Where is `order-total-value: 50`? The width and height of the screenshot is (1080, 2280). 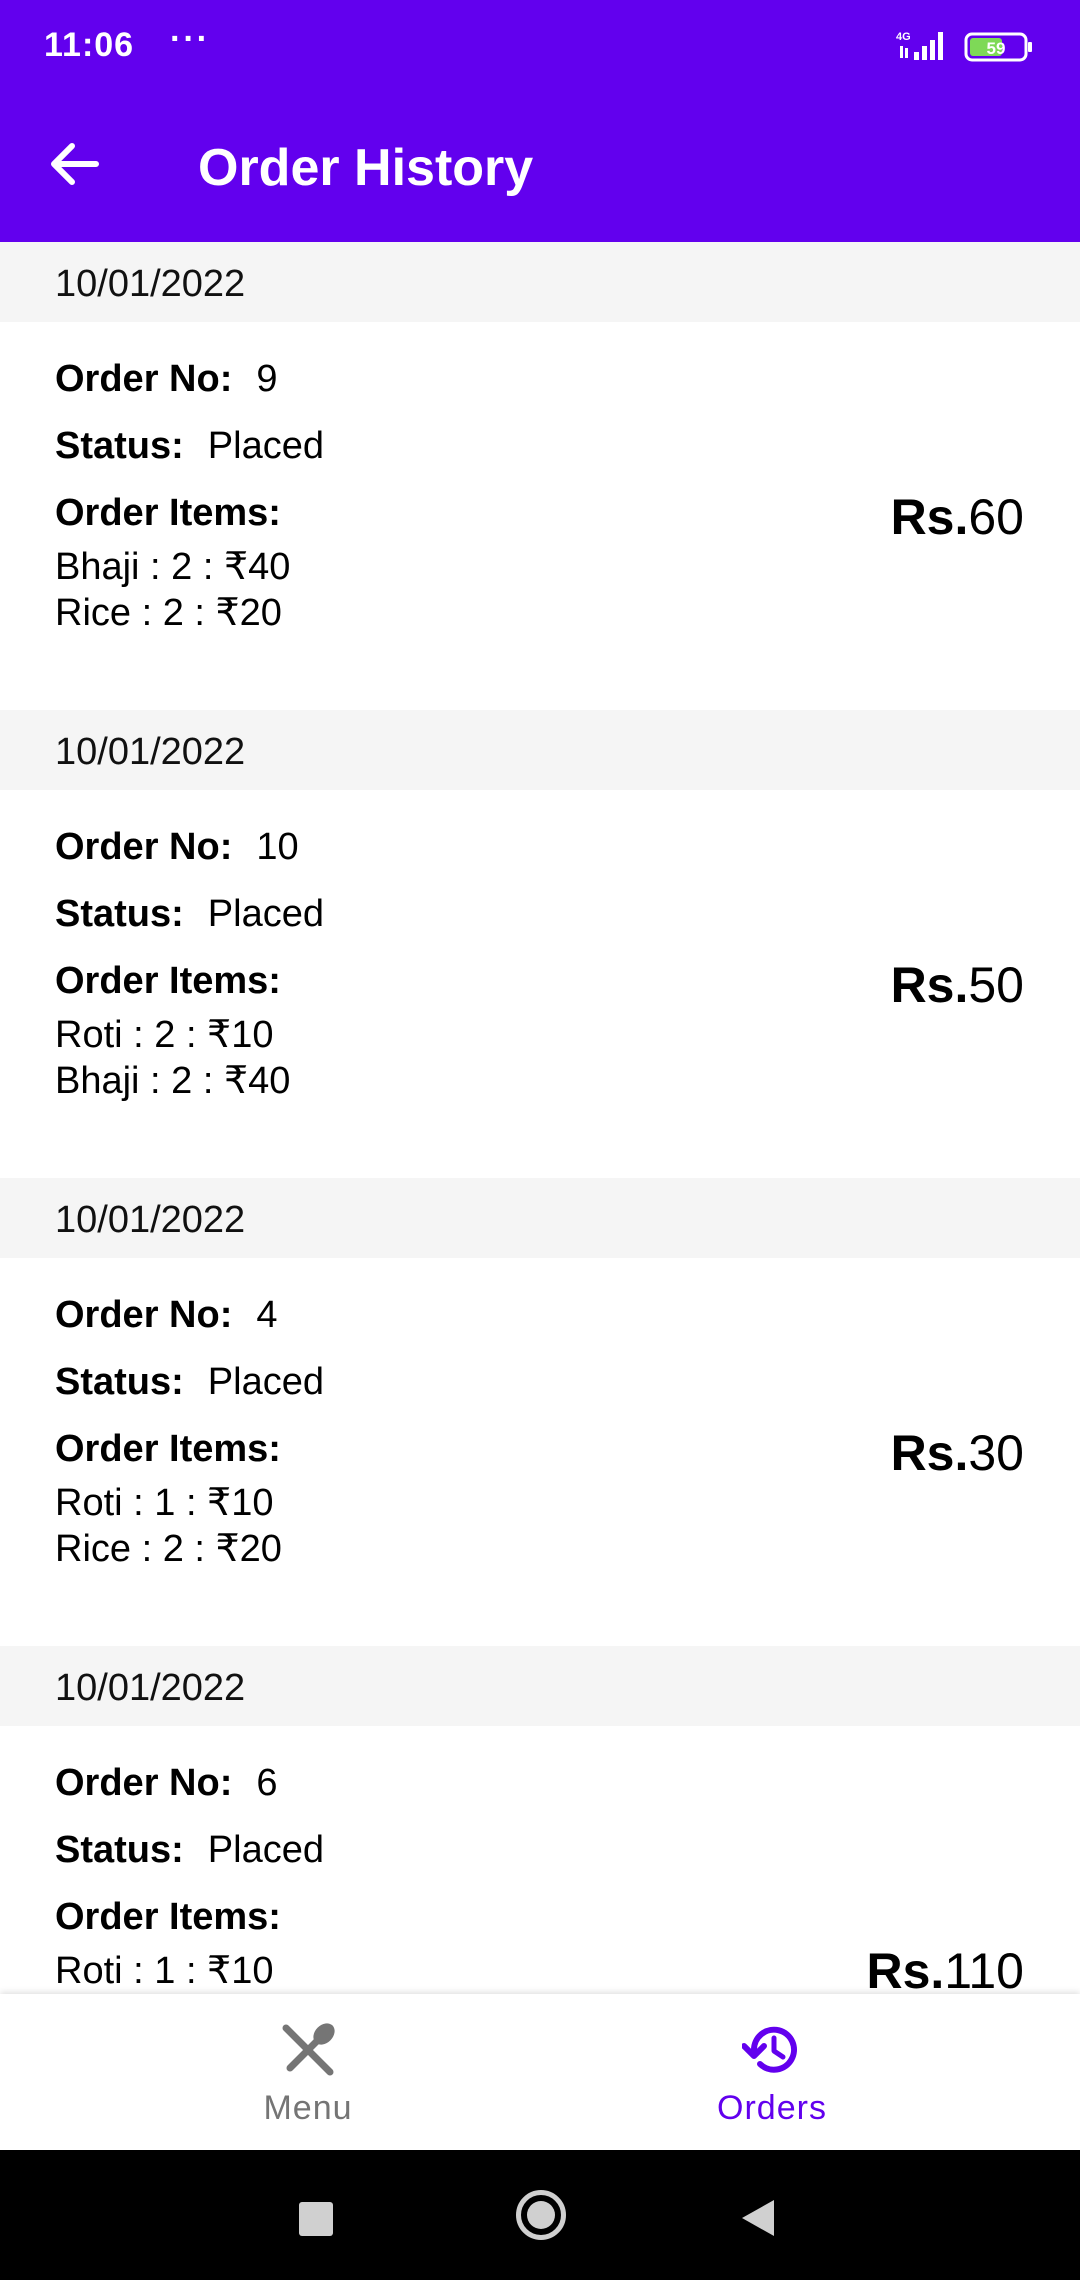
order-total-value: 50 is located at coordinates (996, 985).